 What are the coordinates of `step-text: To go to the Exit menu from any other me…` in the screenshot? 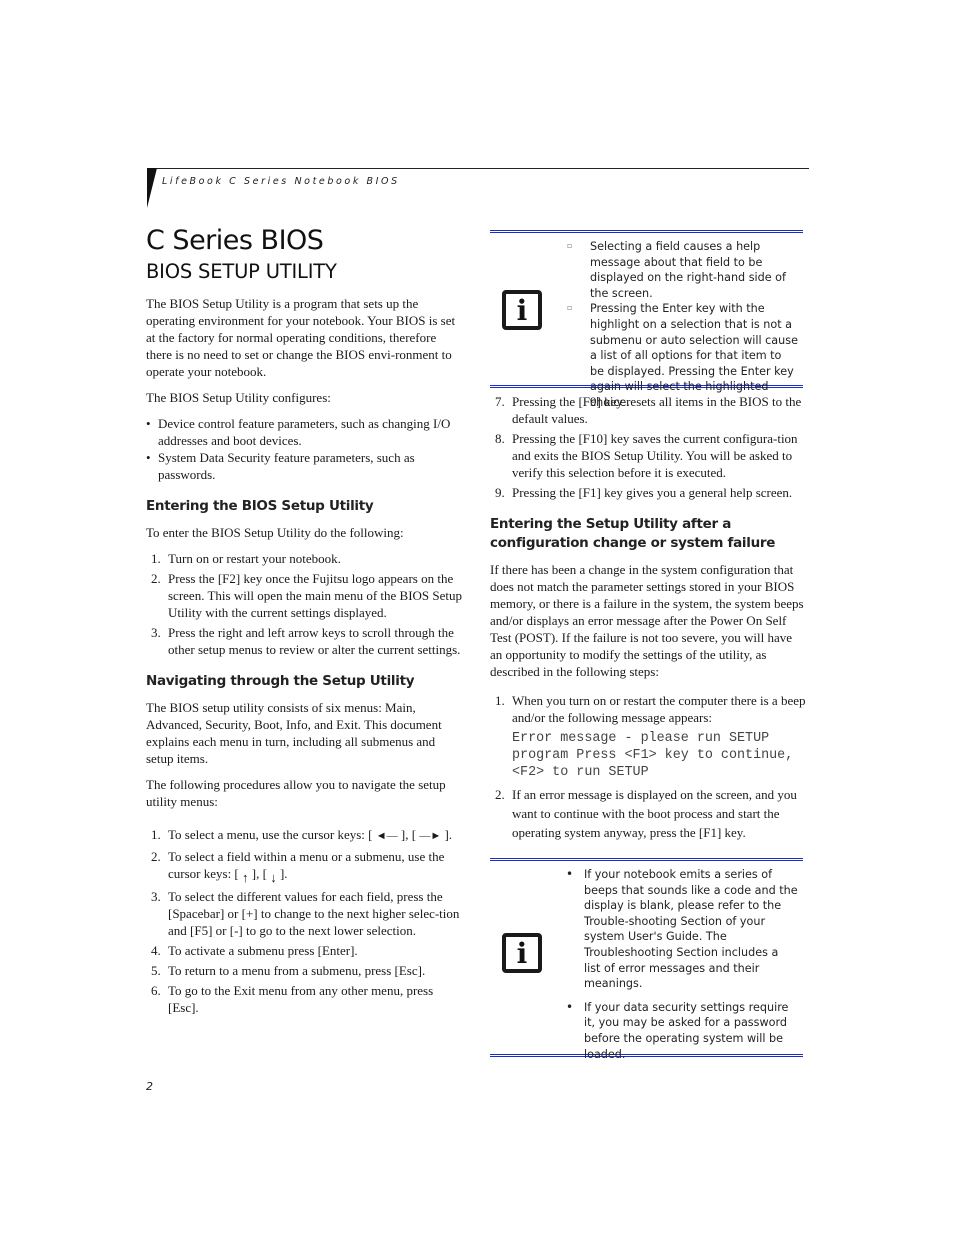 It's located at (301, 998).